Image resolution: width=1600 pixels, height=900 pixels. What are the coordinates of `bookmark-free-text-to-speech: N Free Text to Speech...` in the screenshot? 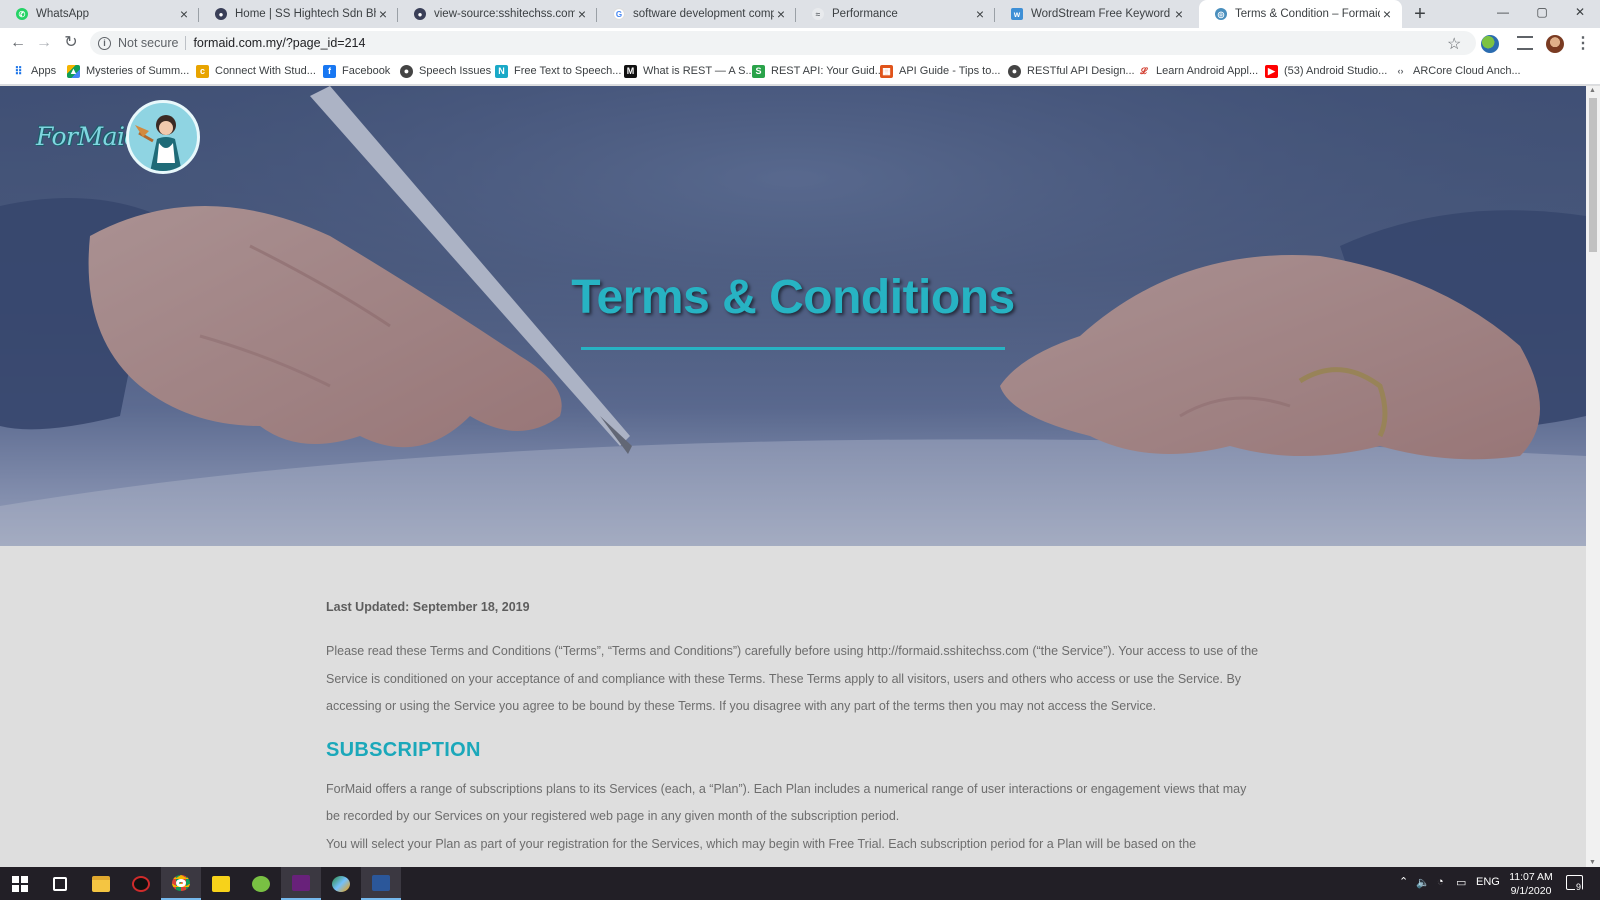 It's located at (558, 71).